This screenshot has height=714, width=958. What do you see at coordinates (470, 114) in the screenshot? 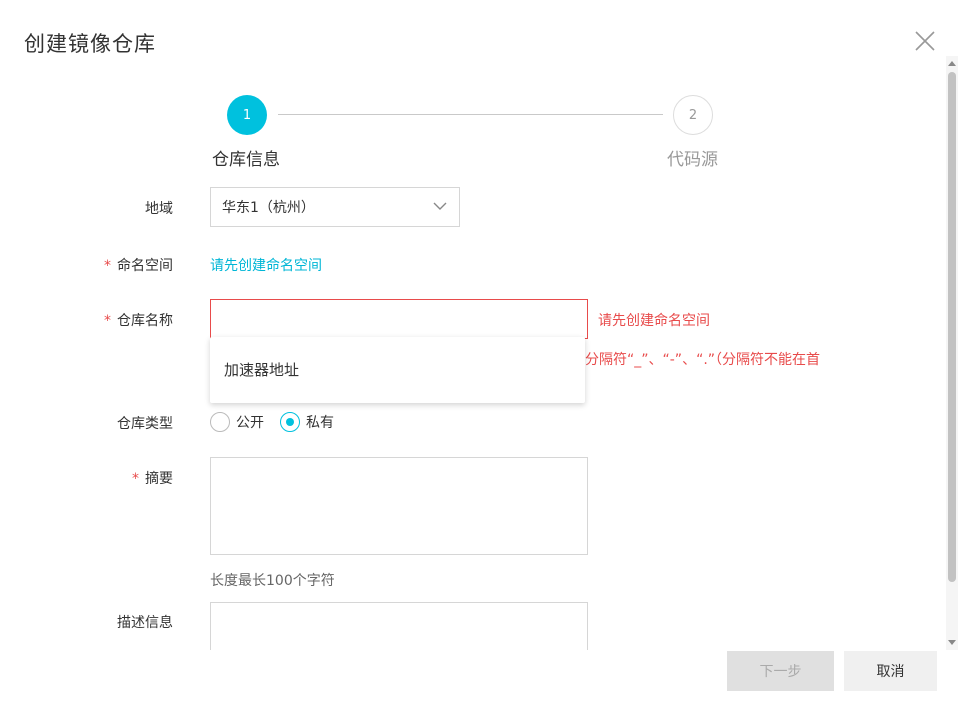
I see `step-connector-line` at bounding box center [470, 114].